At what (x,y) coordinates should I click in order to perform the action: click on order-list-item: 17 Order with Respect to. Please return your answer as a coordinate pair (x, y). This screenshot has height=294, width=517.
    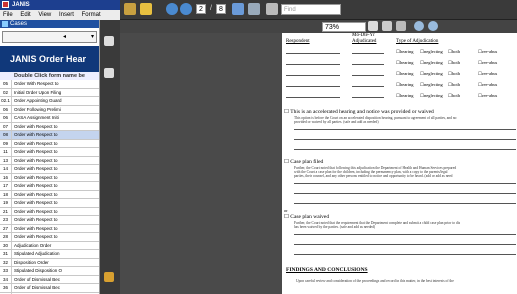
    Looking at the image, I should click on (49, 186).